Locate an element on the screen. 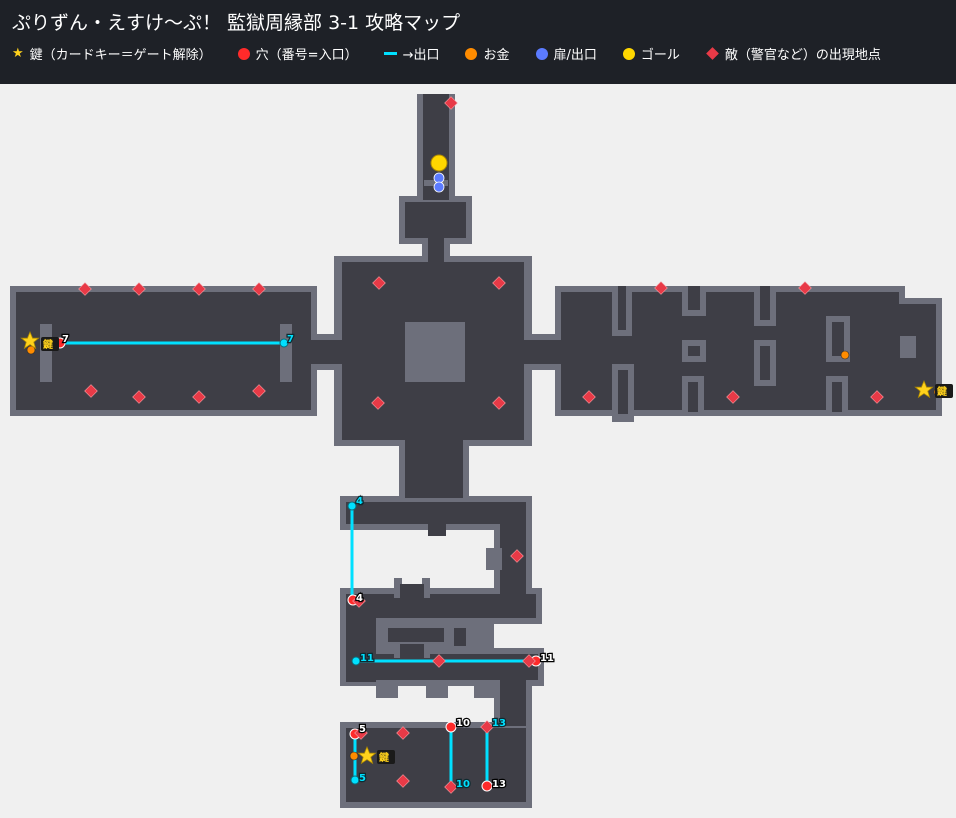  yellow-dot-icon is located at coordinates (628, 53).